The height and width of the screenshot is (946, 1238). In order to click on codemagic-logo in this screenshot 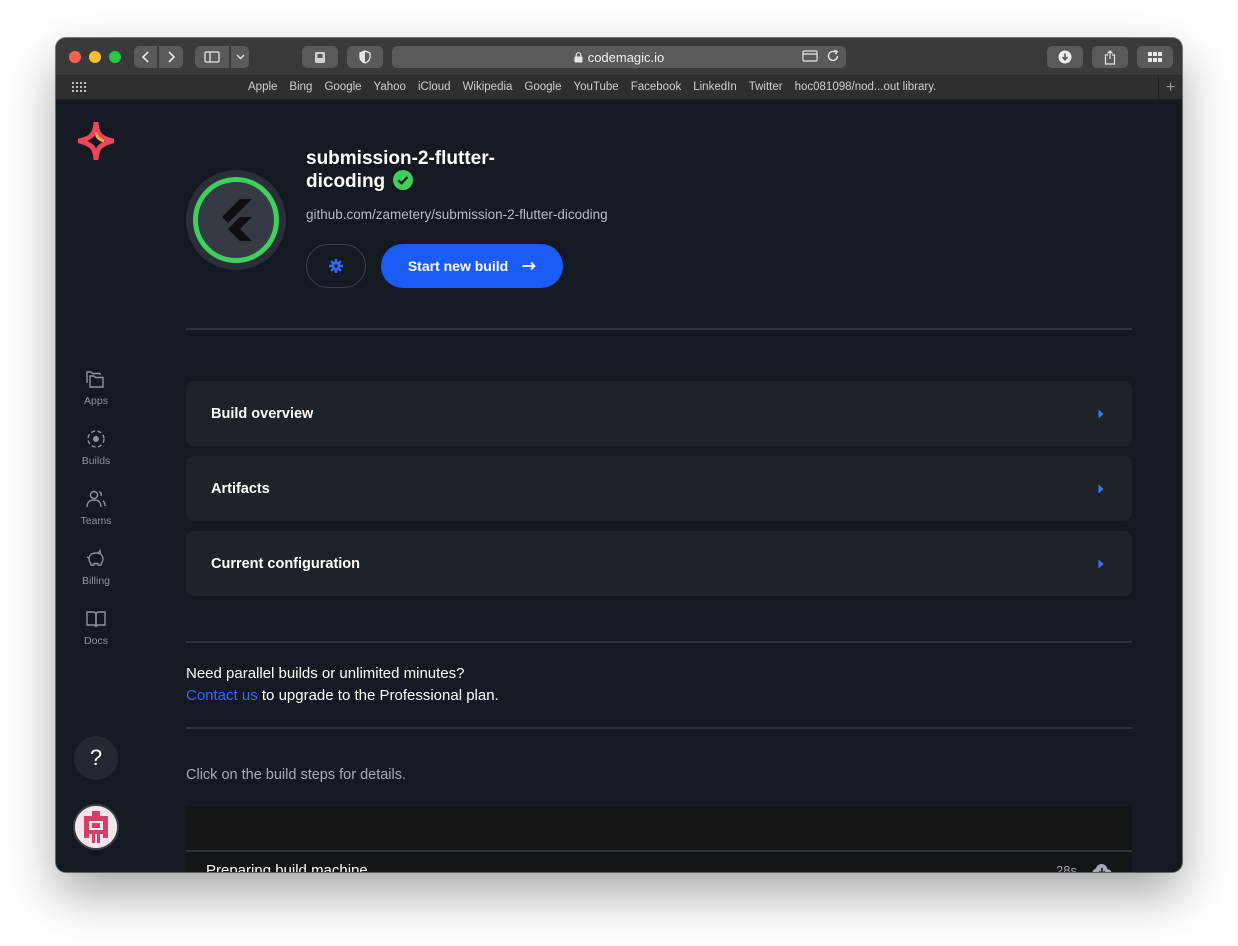, I will do `click(96, 141)`.